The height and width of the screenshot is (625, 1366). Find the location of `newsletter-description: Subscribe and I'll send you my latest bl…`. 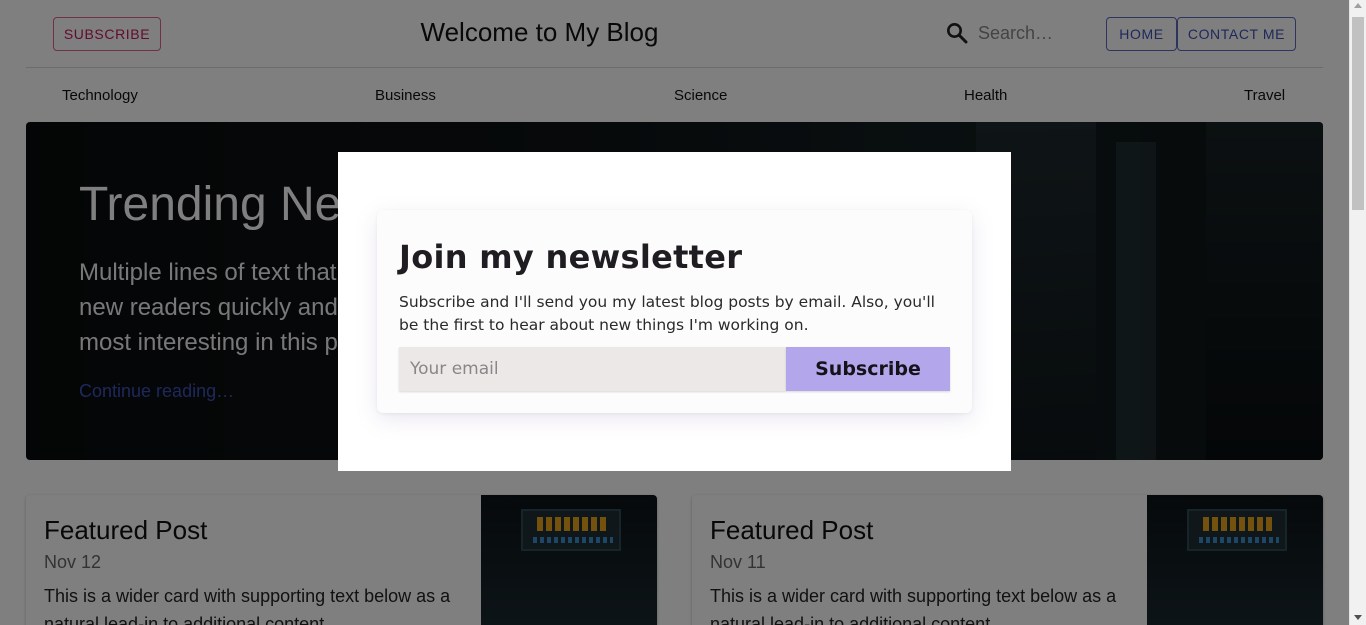

newsletter-description: Subscribe and I'll send you my latest bl… is located at coordinates (667, 313).